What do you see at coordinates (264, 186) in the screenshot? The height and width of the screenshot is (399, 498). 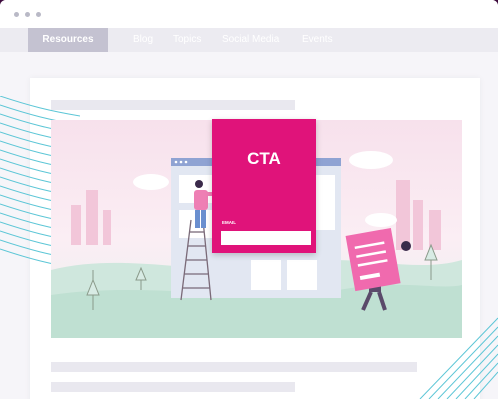 I see `cta-box: CTA EMAIL` at bounding box center [264, 186].